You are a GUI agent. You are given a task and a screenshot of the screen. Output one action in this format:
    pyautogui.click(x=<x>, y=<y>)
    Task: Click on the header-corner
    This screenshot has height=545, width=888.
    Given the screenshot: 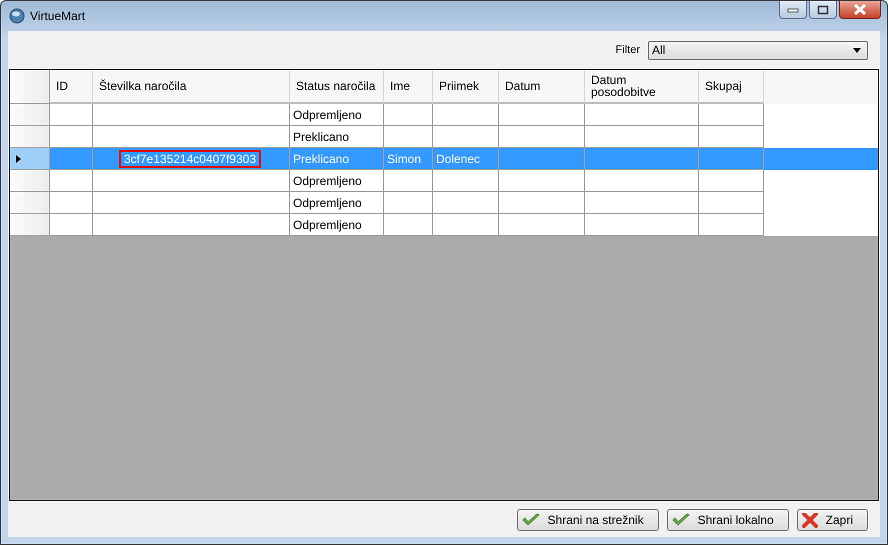 What is the action you would take?
    pyautogui.click(x=30, y=87)
    